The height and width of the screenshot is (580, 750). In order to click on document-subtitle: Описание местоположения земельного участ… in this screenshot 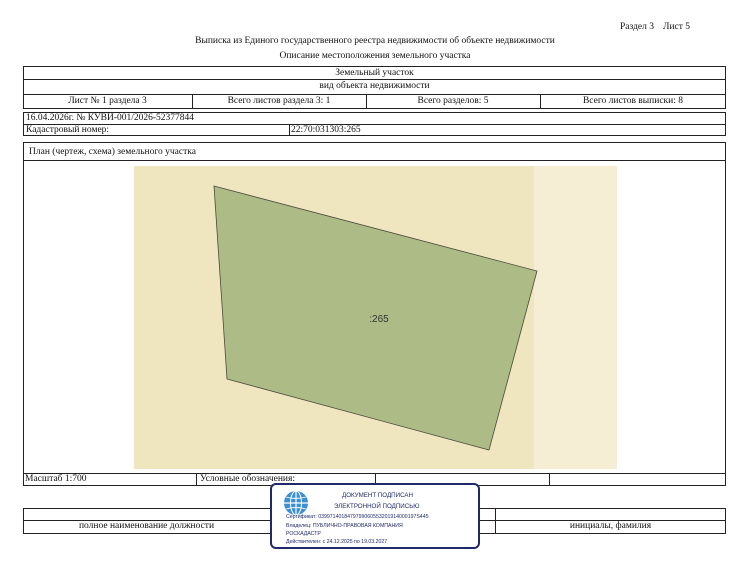, I will do `click(375, 56)`.